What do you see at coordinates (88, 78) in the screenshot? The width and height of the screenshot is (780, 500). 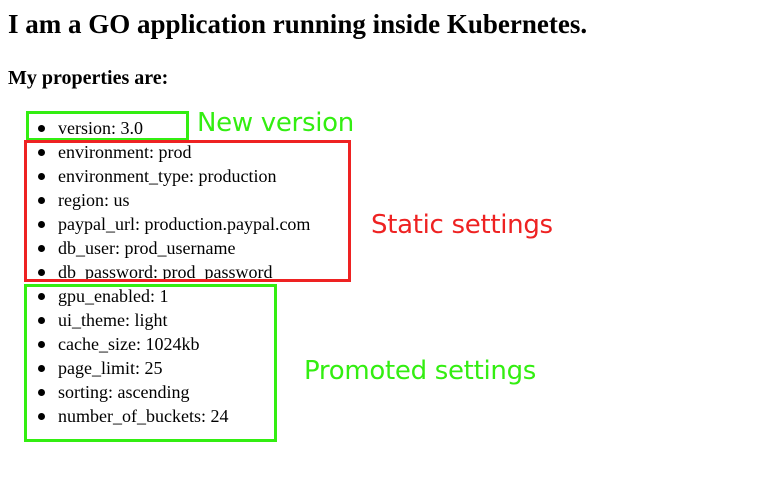 I see `properties-heading: My properties are:` at bounding box center [88, 78].